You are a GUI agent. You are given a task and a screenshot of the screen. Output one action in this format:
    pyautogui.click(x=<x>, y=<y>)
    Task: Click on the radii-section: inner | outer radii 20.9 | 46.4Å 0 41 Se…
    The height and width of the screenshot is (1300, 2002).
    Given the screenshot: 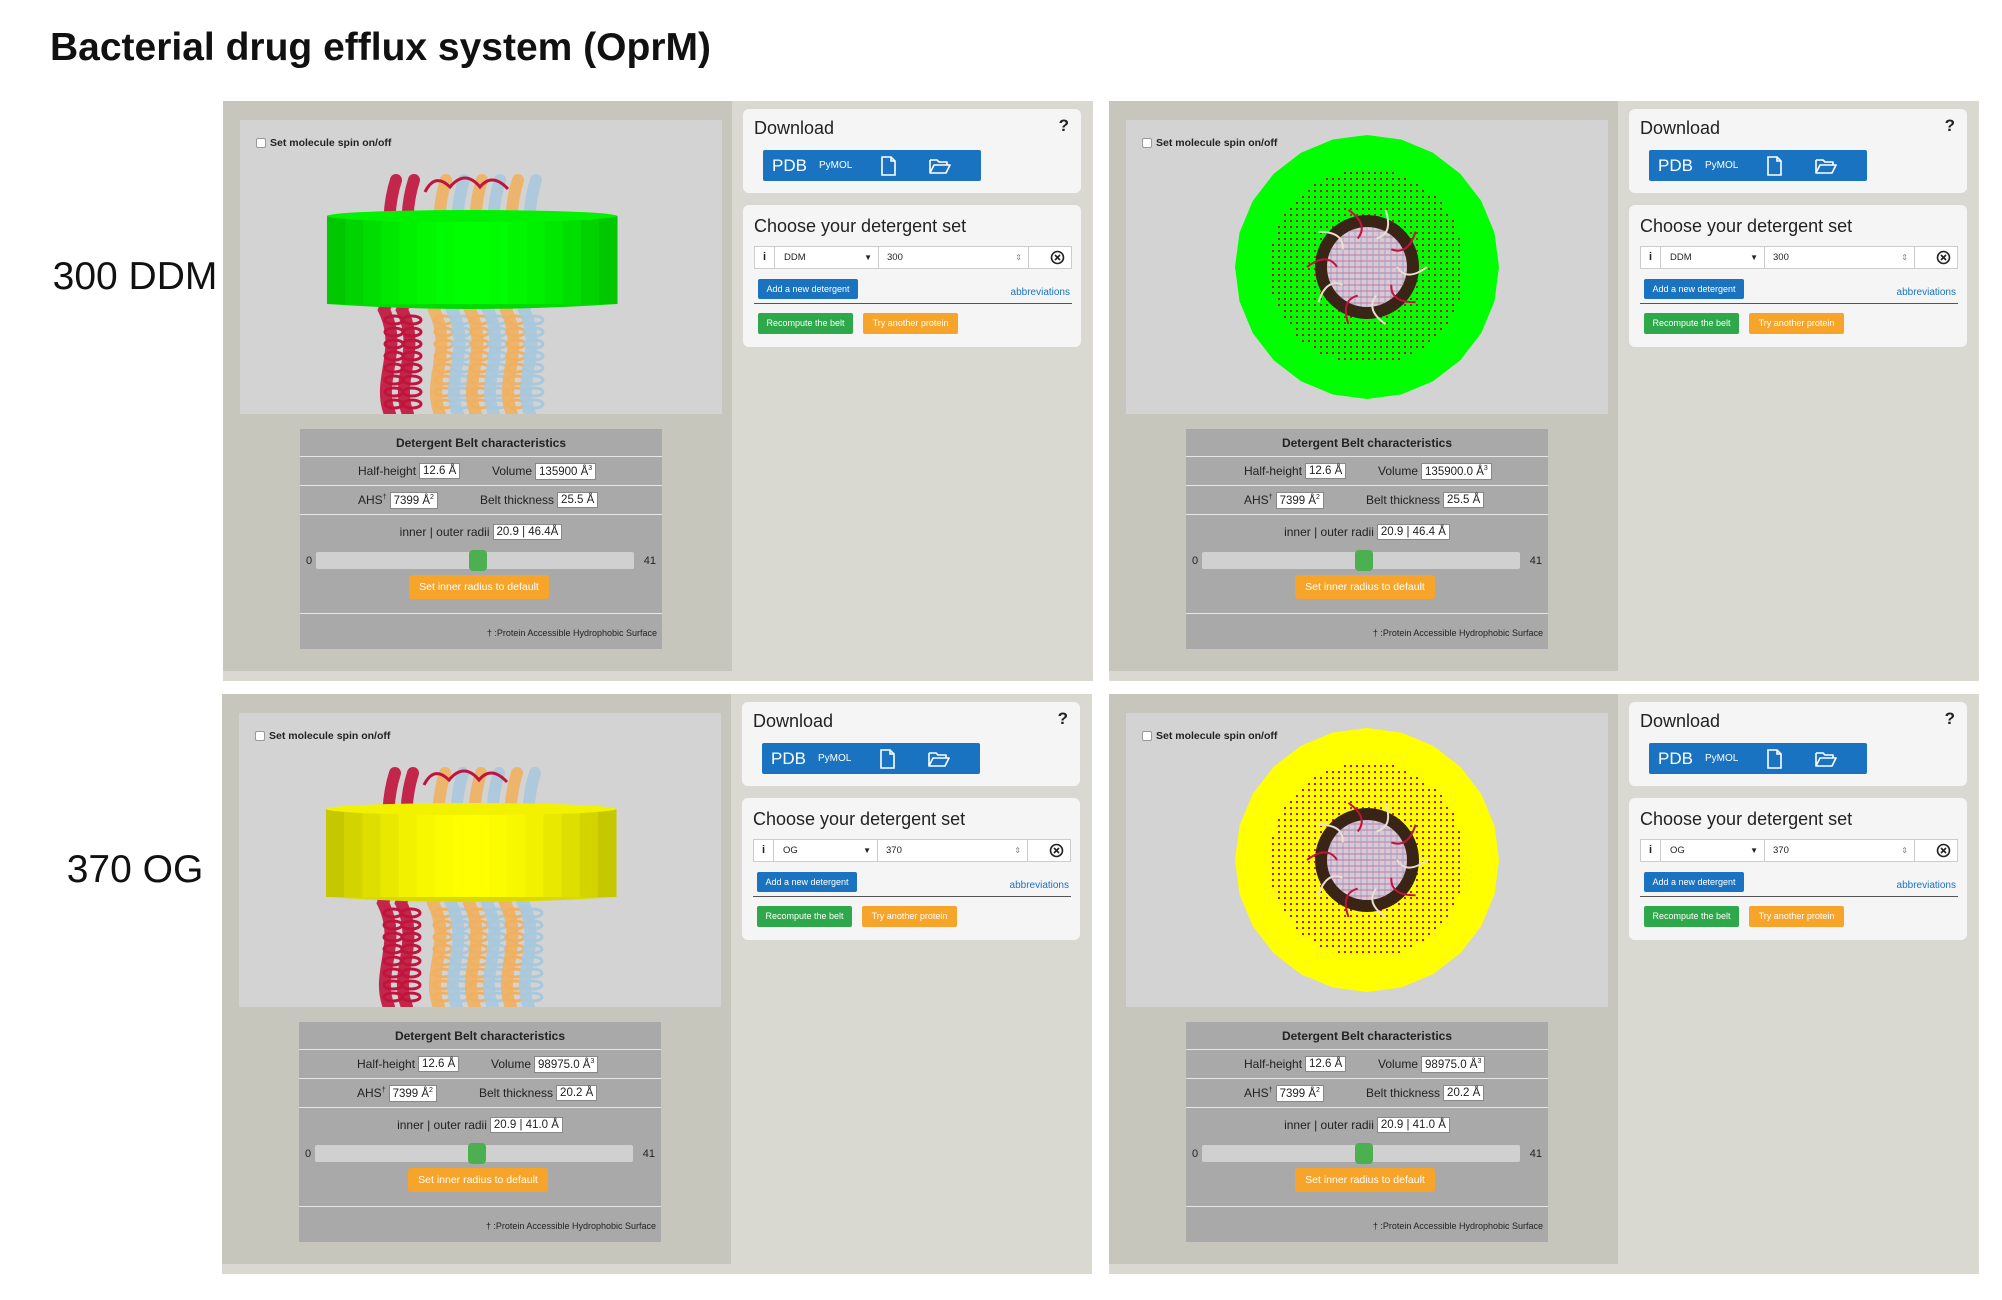 What is the action you would take?
    pyautogui.click(x=481, y=564)
    